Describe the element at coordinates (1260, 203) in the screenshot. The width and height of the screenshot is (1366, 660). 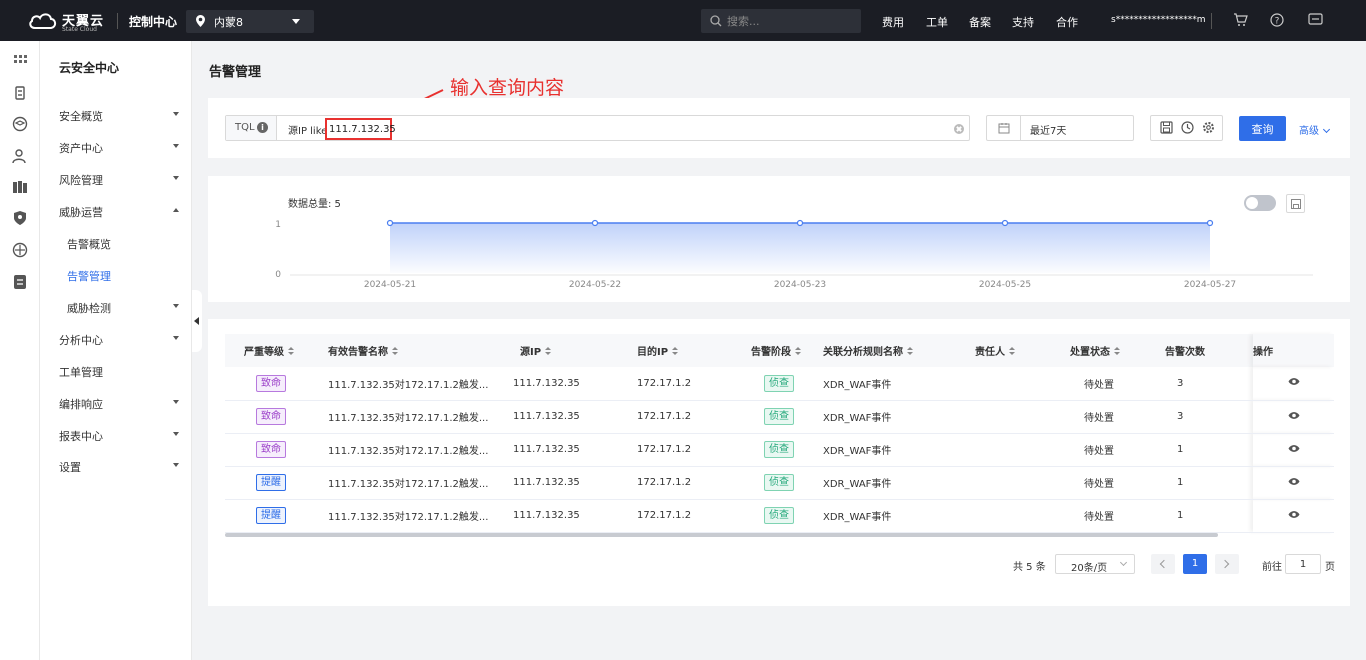
I see `chart-toggle-switch` at that location.